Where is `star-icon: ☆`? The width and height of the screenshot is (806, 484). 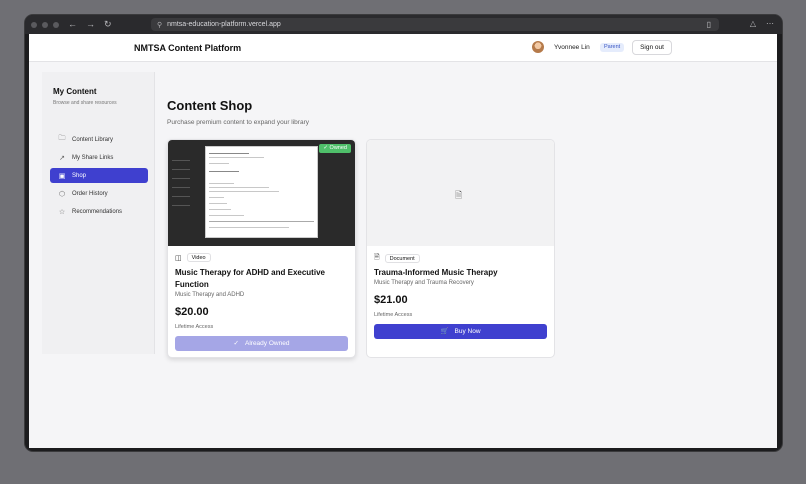 star-icon: ☆ is located at coordinates (62, 212).